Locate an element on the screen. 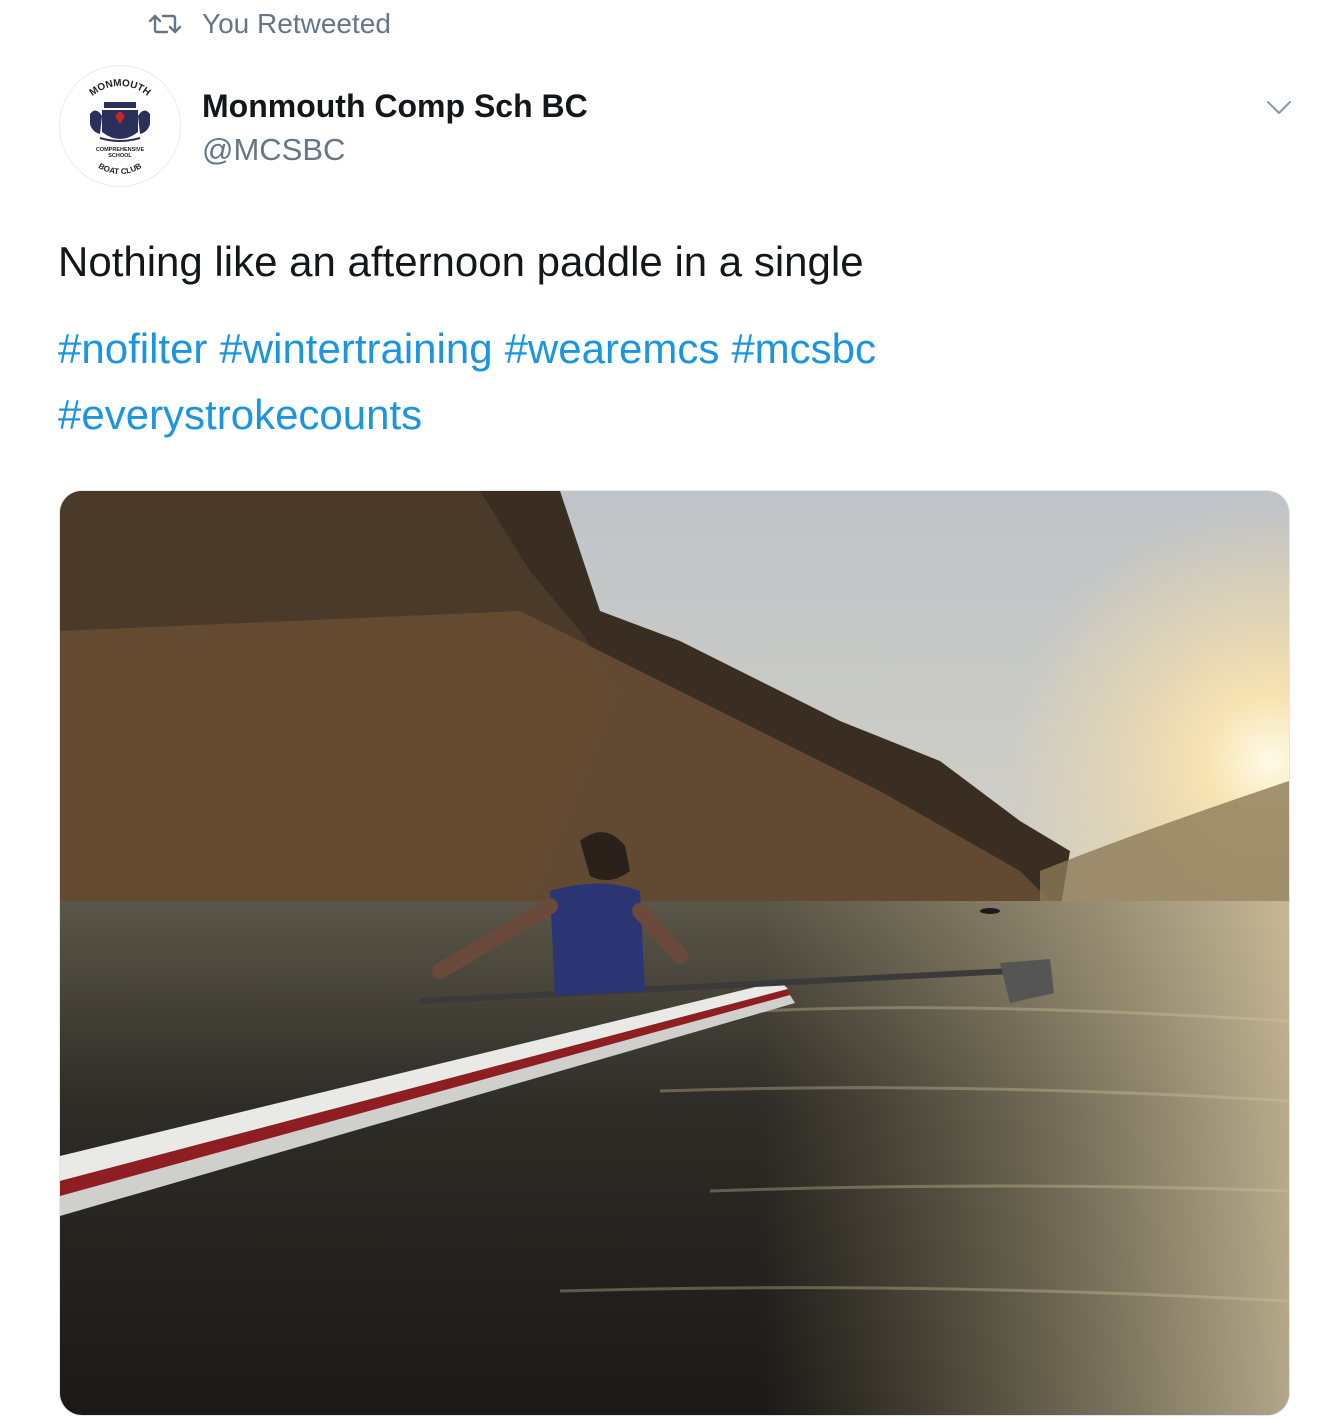 This screenshot has width=1338, height=1420. avatar: MONMOUTH COMPREHENSIVE SCHOOL BOAT CLUB is located at coordinates (120, 126).